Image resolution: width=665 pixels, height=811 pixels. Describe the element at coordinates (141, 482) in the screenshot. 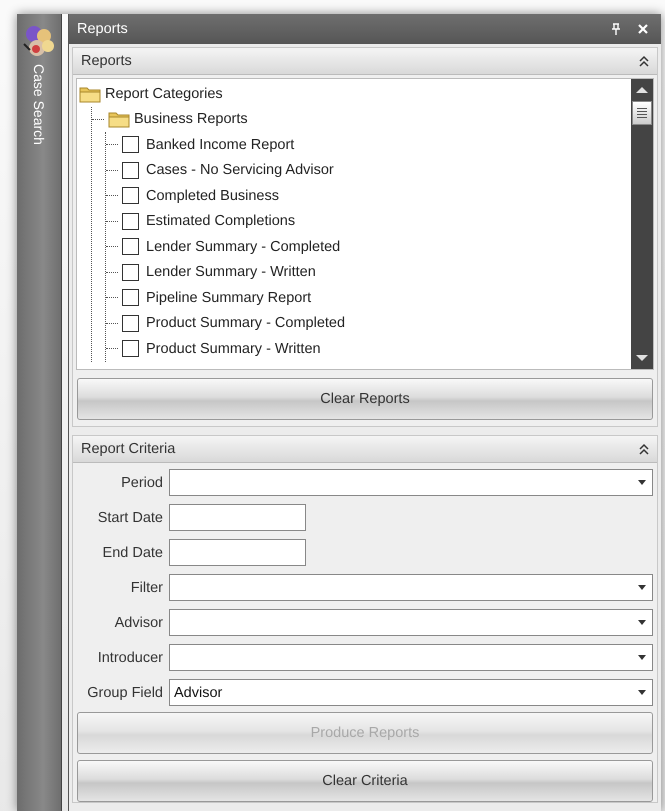

I see `field-label: Period` at that location.